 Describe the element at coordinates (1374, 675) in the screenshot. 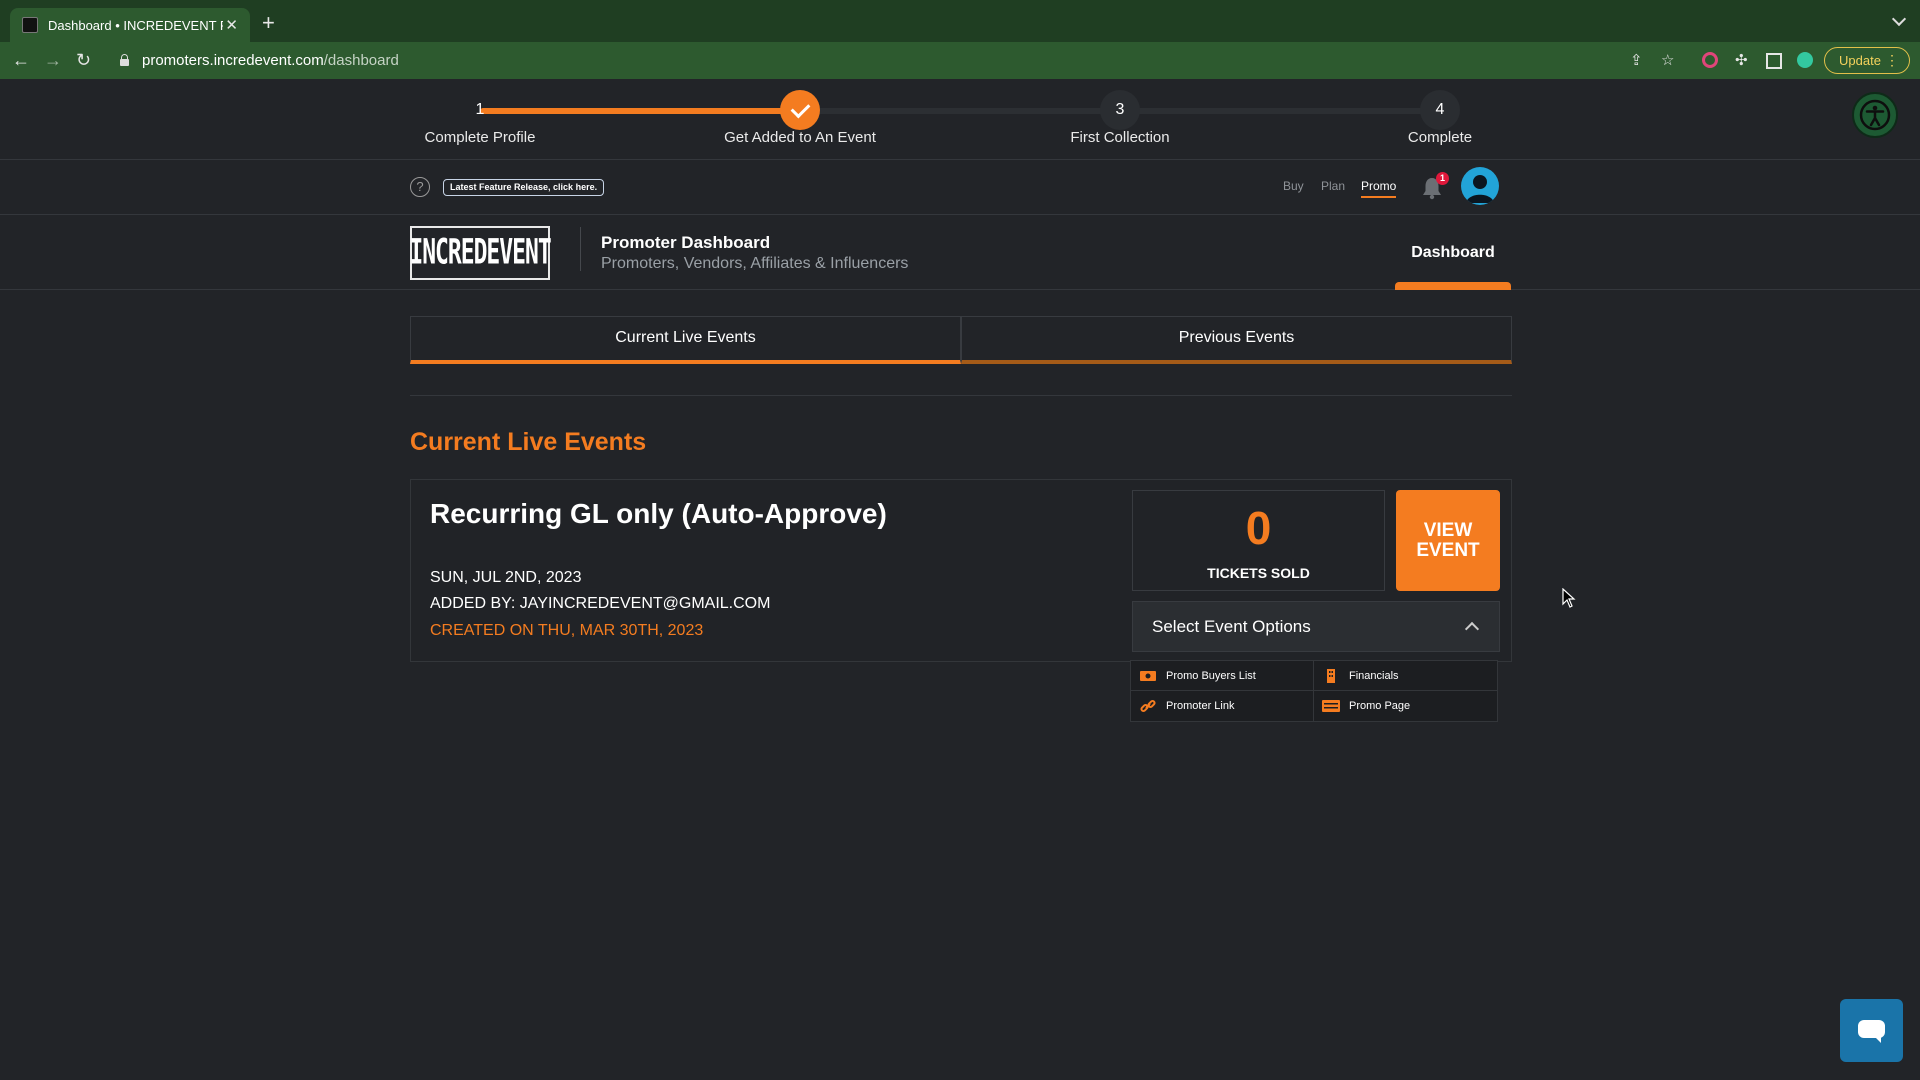

I see `option-label: Financials` at that location.